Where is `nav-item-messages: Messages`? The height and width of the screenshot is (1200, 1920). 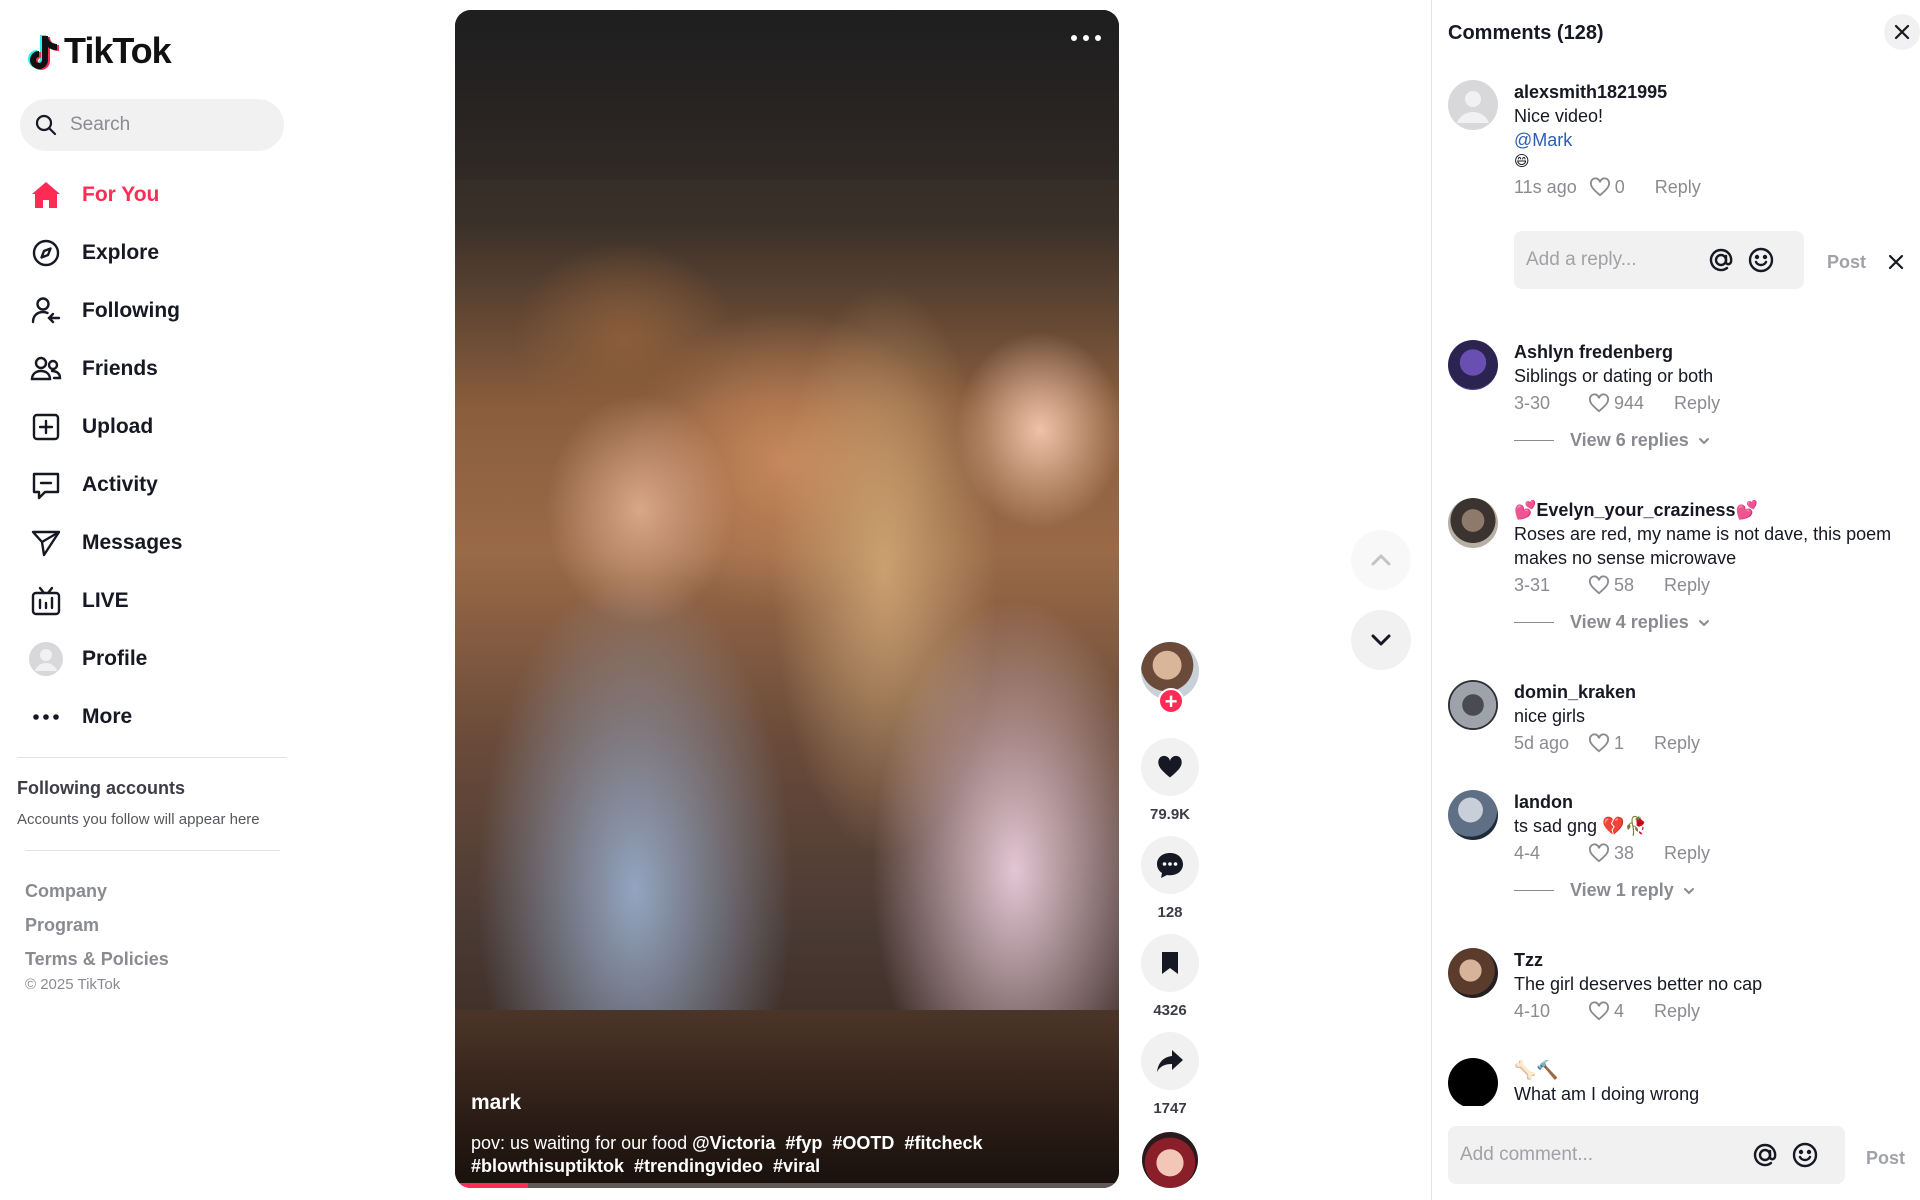
nav-item-messages: Messages is located at coordinates (156, 543).